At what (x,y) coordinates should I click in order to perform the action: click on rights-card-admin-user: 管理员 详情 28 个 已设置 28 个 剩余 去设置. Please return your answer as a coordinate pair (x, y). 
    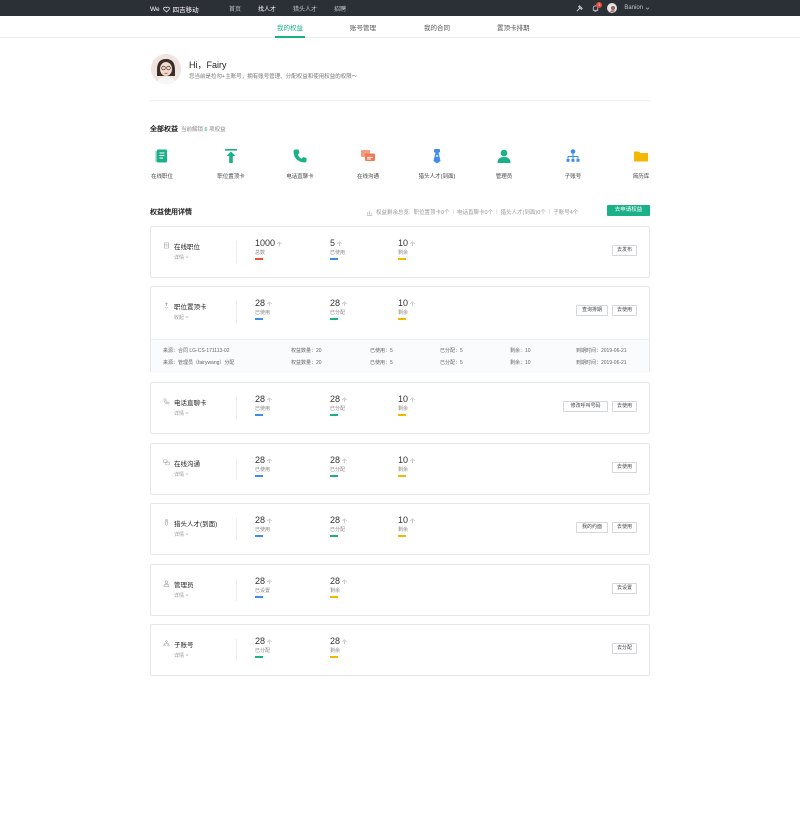
    Looking at the image, I should click on (400, 590).